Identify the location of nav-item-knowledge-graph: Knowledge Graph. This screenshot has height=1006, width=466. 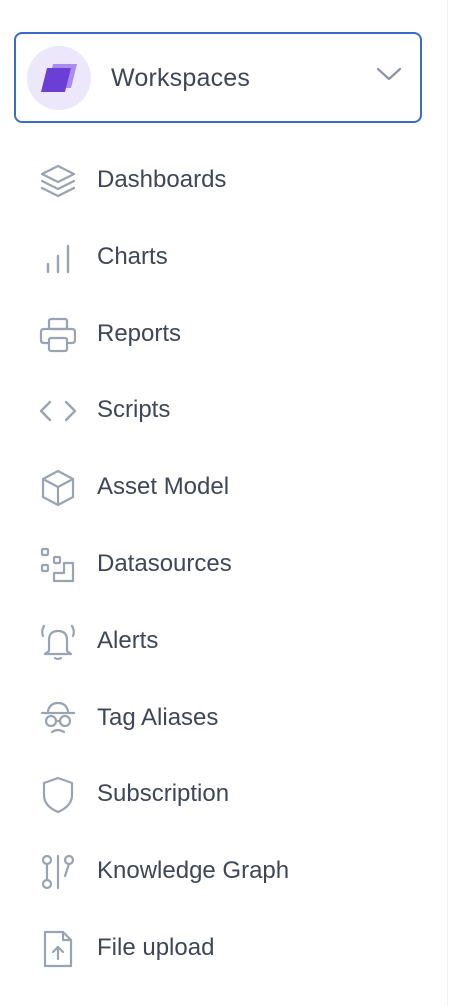
(224, 871).